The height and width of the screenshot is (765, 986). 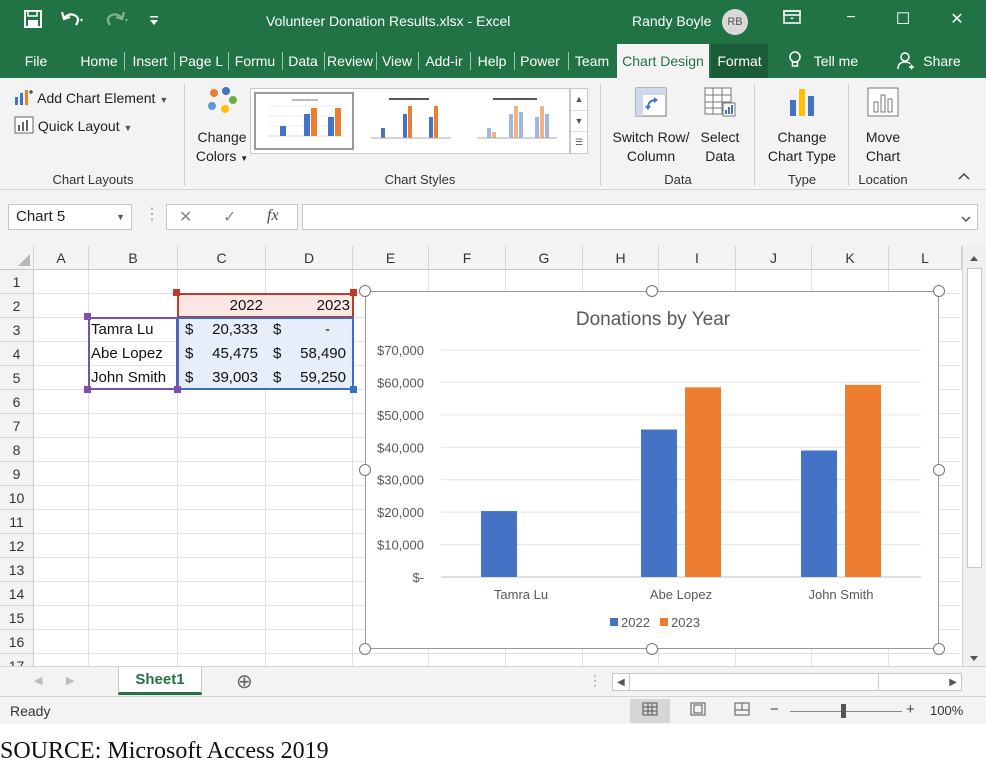 I want to click on row-header: 15, so click(x=17, y=618).